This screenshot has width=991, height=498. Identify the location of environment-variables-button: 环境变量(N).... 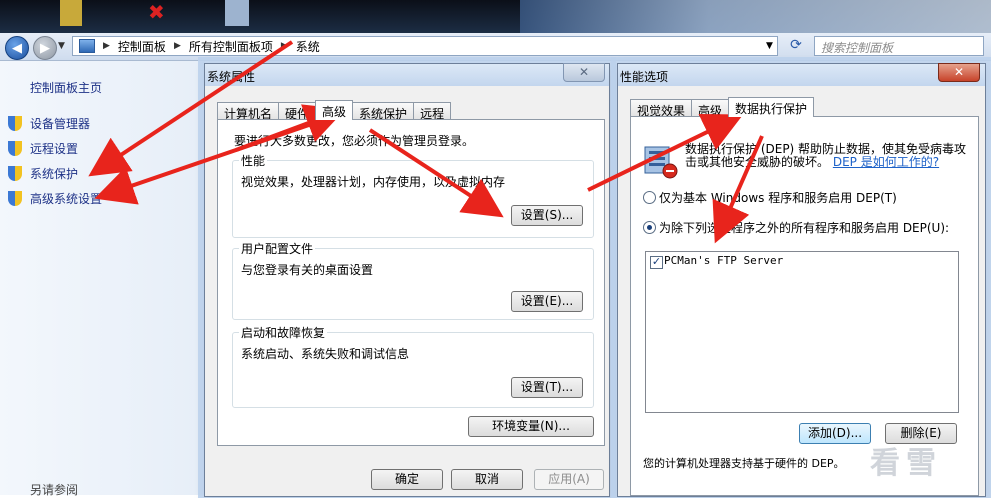
(531, 426).